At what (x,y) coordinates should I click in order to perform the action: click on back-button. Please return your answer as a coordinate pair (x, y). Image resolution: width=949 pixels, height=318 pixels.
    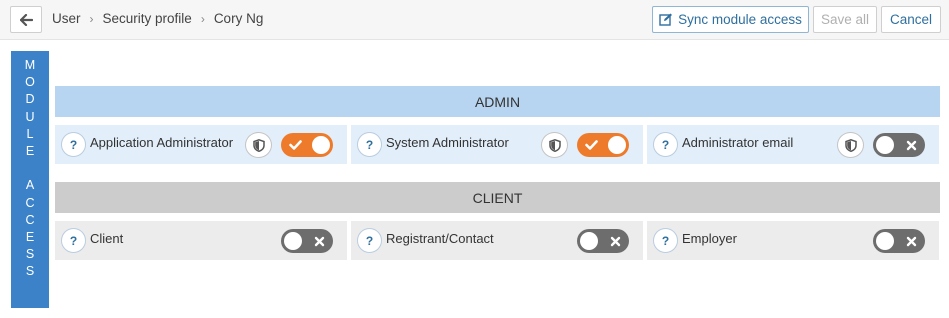
    Looking at the image, I should click on (26, 19).